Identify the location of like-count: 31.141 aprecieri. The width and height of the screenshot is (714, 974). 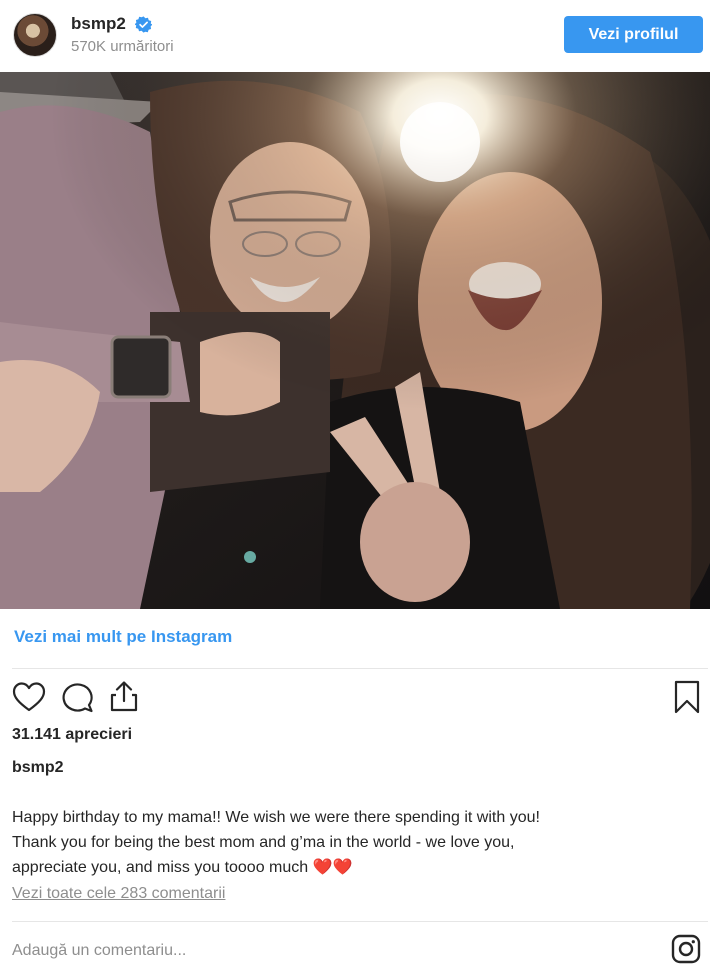
(72, 735).